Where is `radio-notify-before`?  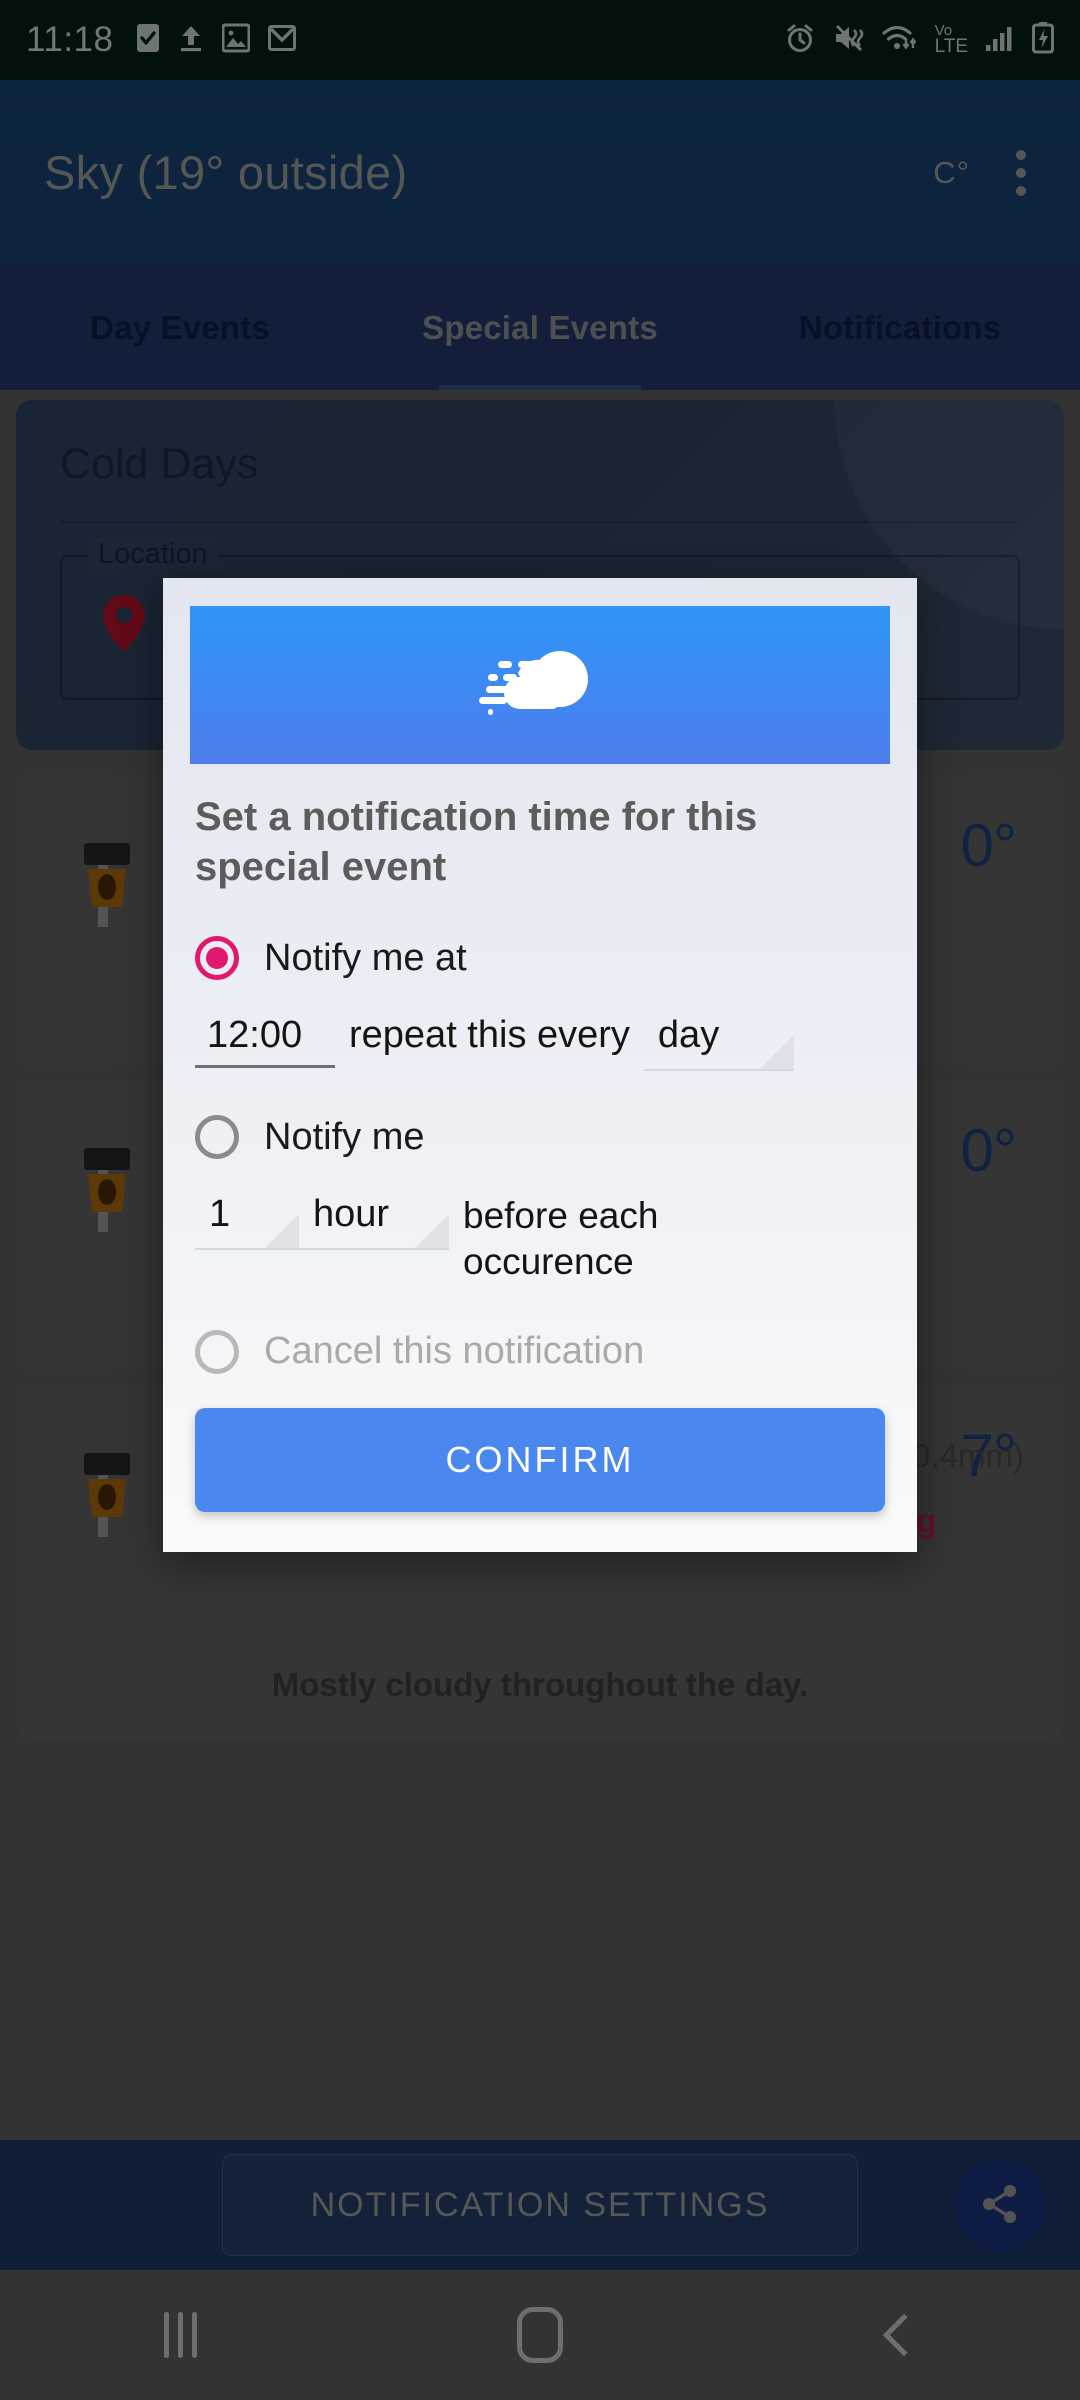
radio-notify-before is located at coordinates (217, 1137).